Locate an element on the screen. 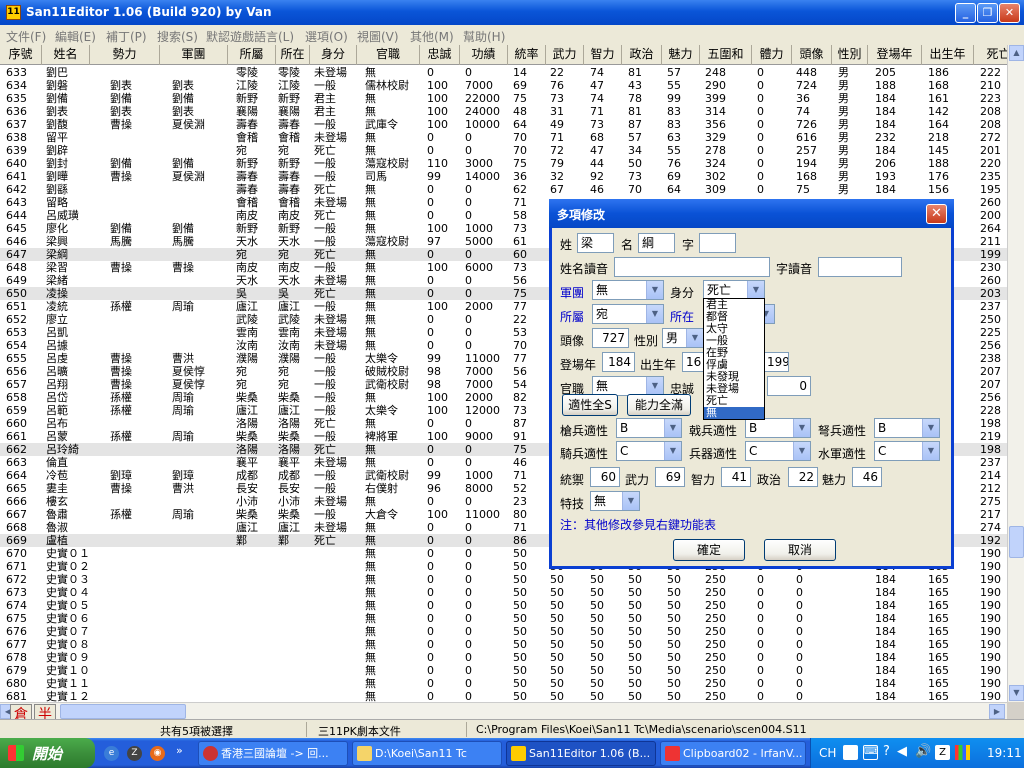 This screenshot has height=768, width=1024. menu-options: 選項(O) is located at coordinates (326, 36).